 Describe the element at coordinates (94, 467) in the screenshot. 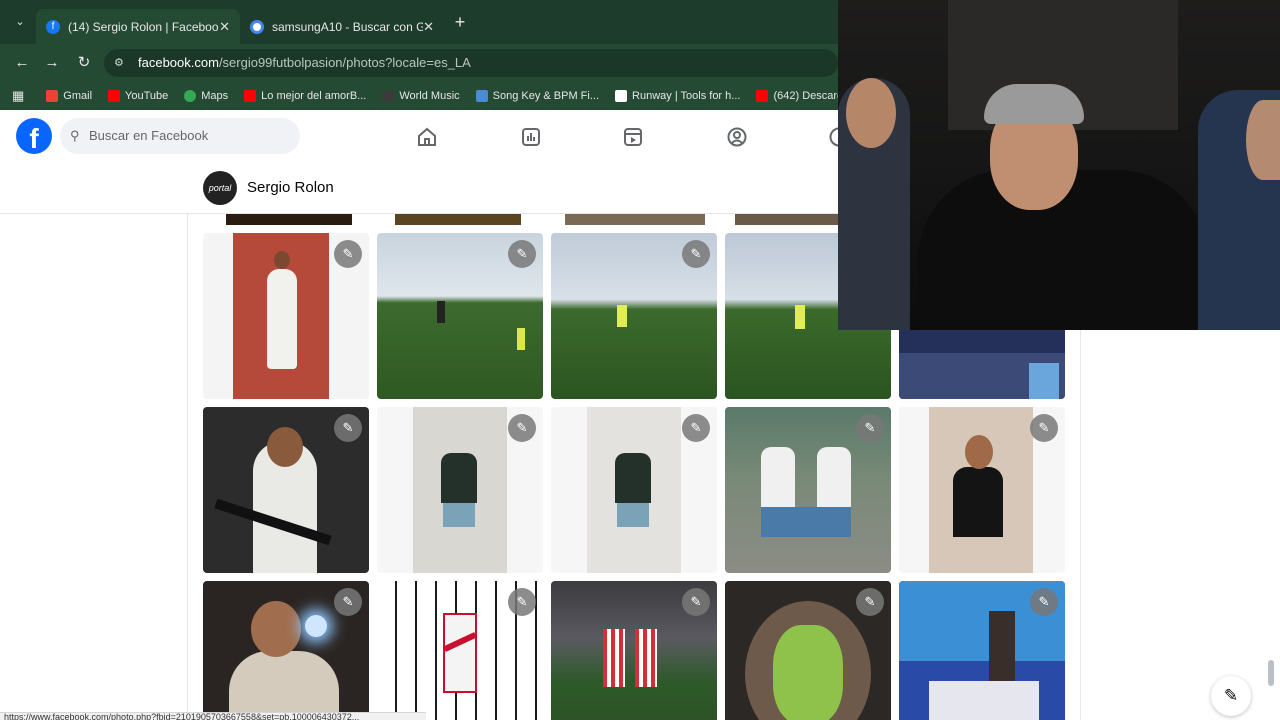

I see `left-sidebar` at that location.